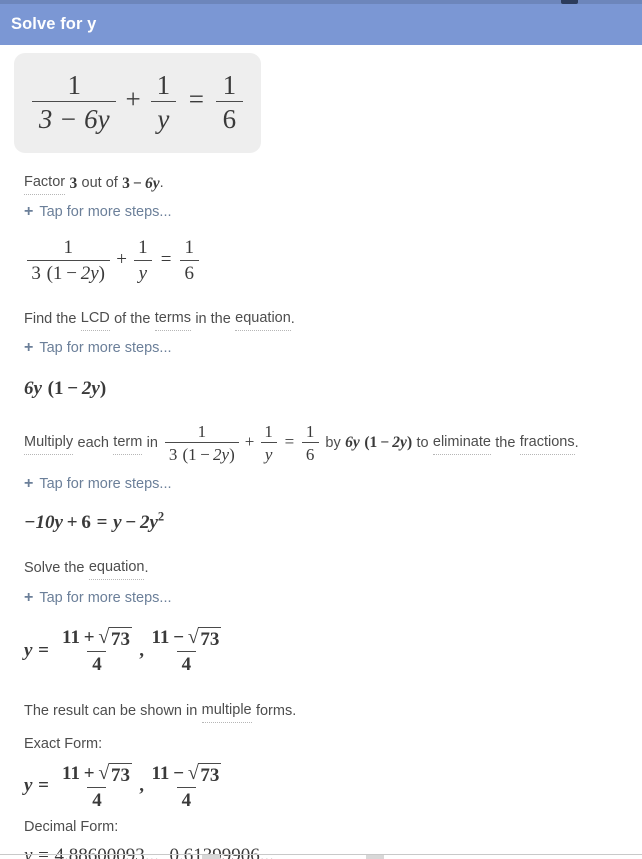 Image resolution: width=642 pixels, height=859 pixels. What do you see at coordinates (68, 248) in the screenshot?
I see `result1-f1-num: 1` at bounding box center [68, 248].